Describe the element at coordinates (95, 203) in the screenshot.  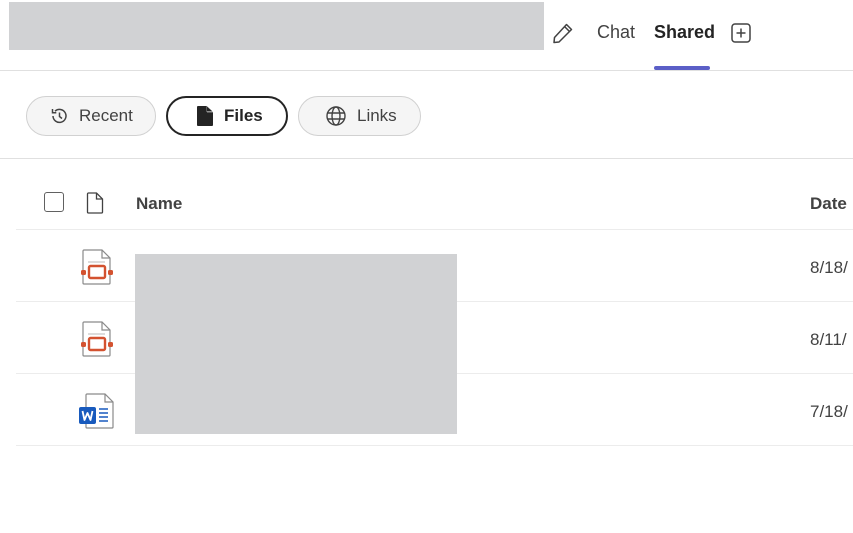
I see `file-type-column-icon` at that location.